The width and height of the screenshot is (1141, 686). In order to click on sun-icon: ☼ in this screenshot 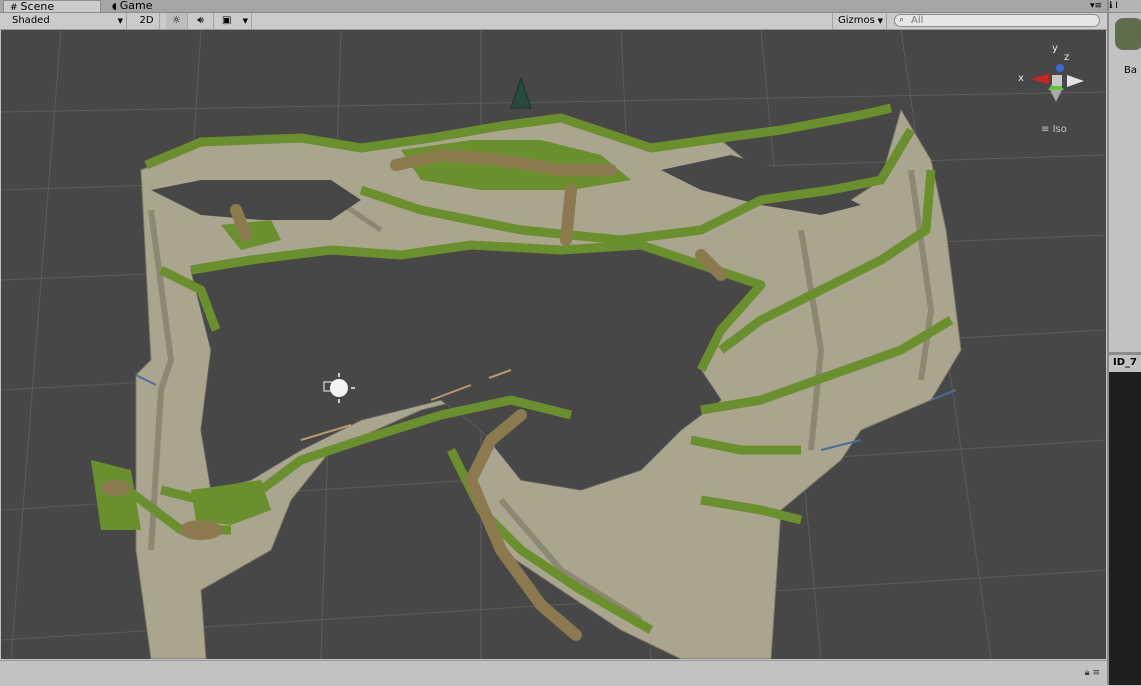, I will do `click(176, 20)`.